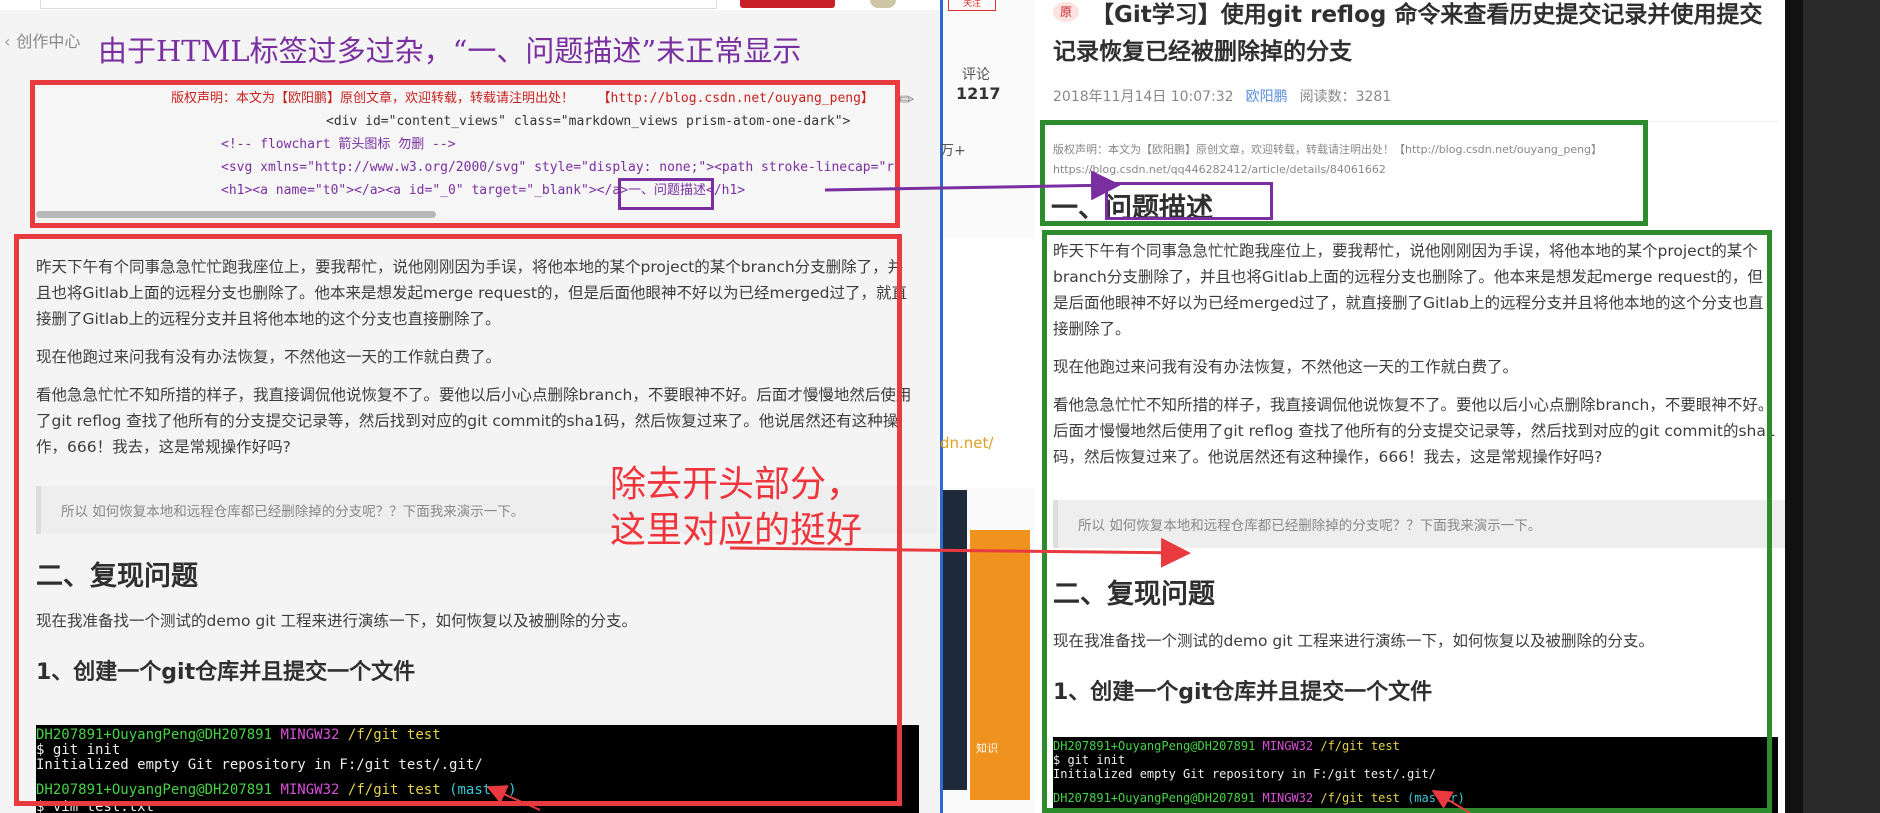 Image resolution: width=1880 pixels, height=813 pixels. I want to click on annotation-box-raw, so click(465, 154).